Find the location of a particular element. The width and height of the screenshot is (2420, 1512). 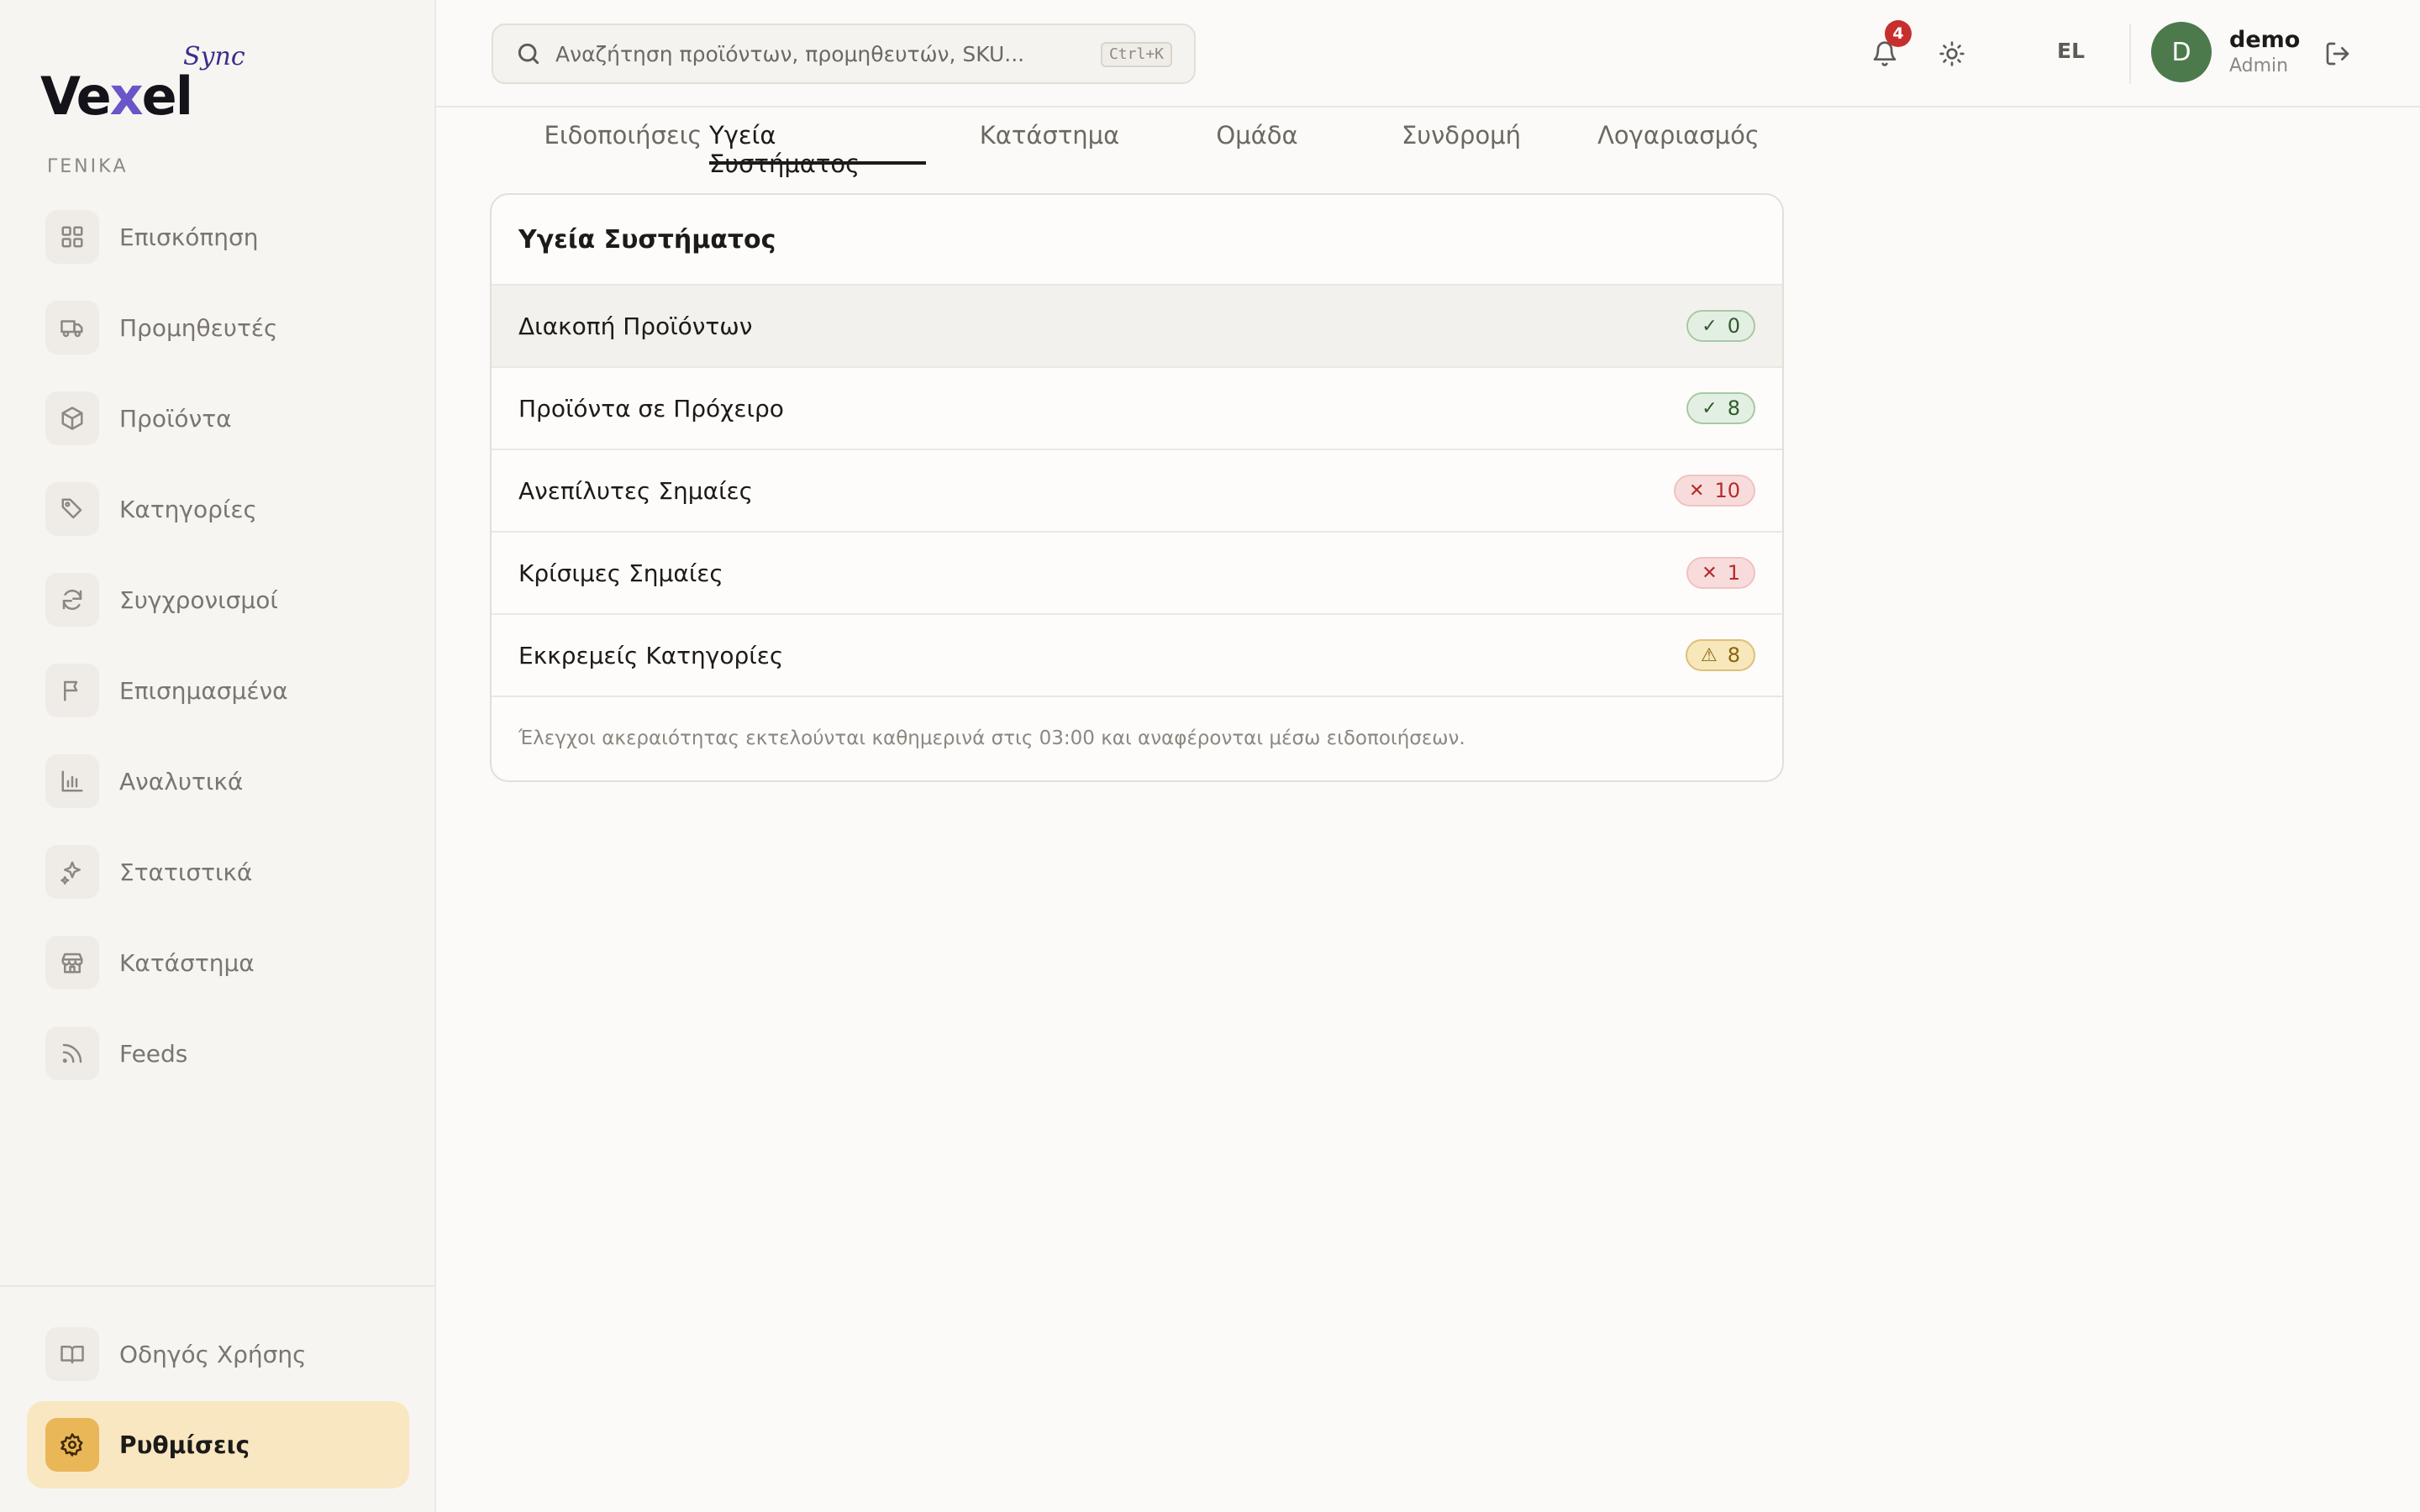

tab-notifications: Ειδοποιήσεις is located at coordinates (623, 140).